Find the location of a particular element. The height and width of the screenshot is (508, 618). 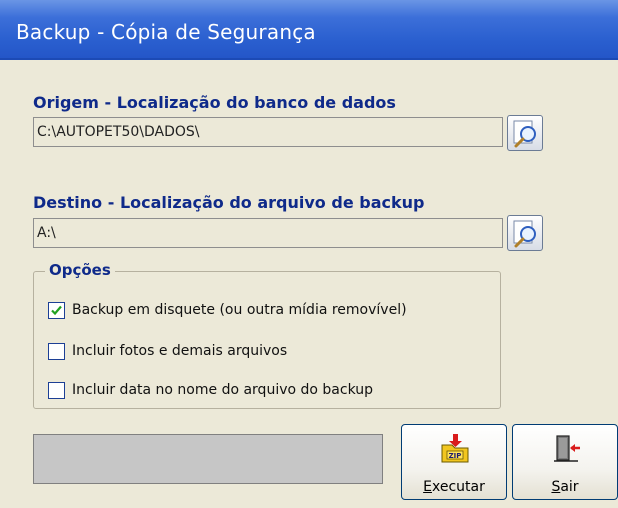

origin-label: Origem - Localização do banco de dados is located at coordinates (214, 102).